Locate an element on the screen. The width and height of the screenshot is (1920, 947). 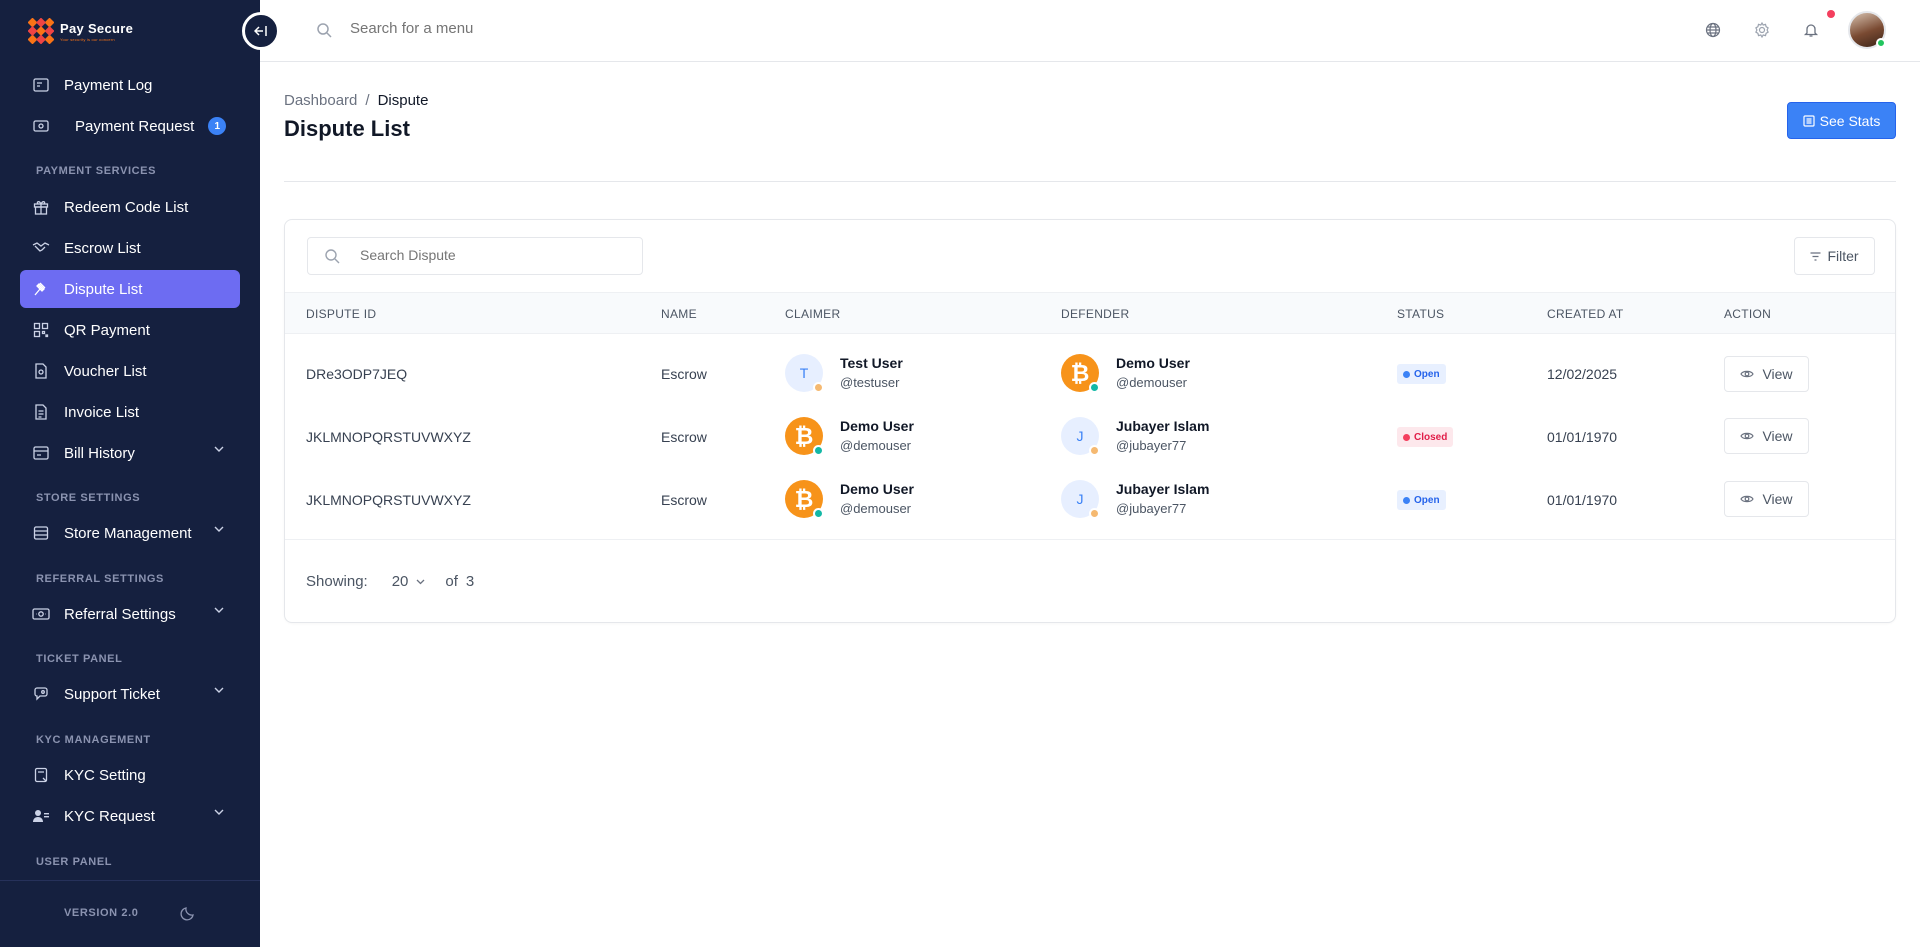
sidebar-item-payment-log: Payment Log is located at coordinates (130, 85).